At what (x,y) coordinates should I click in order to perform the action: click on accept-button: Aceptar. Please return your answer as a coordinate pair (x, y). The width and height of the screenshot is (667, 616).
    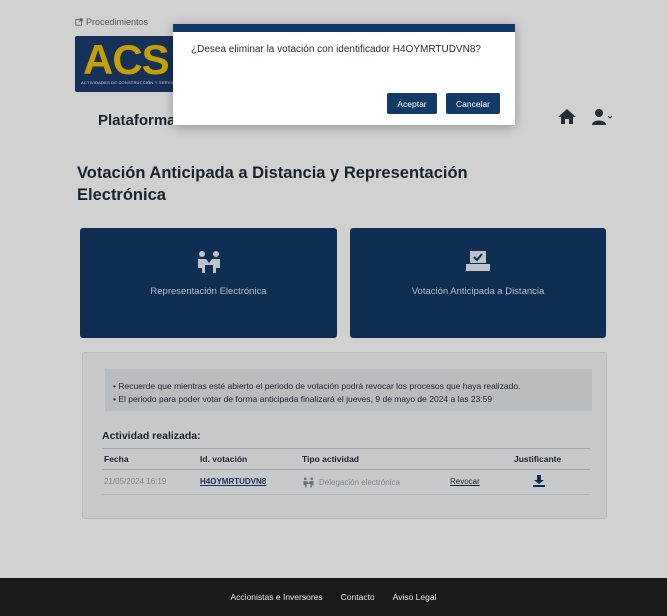
    Looking at the image, I should click on (412, 103).